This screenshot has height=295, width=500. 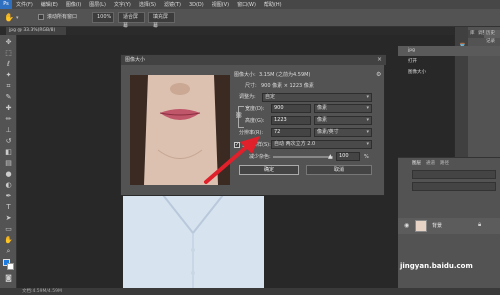 What do you see at coordinates (492, 37) in the screenshot?
I see `tab-history: 历史记录` at bounding box center [492, 37].